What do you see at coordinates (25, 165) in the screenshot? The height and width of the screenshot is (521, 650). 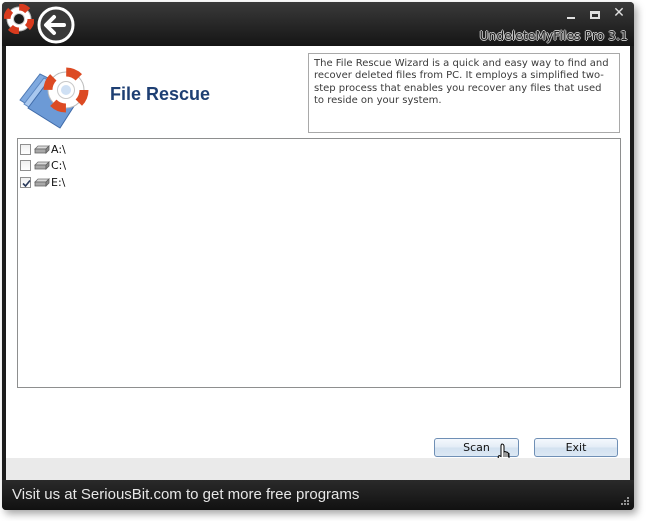 I see `drive-checkbox-c` at bounding box center [25, 165].